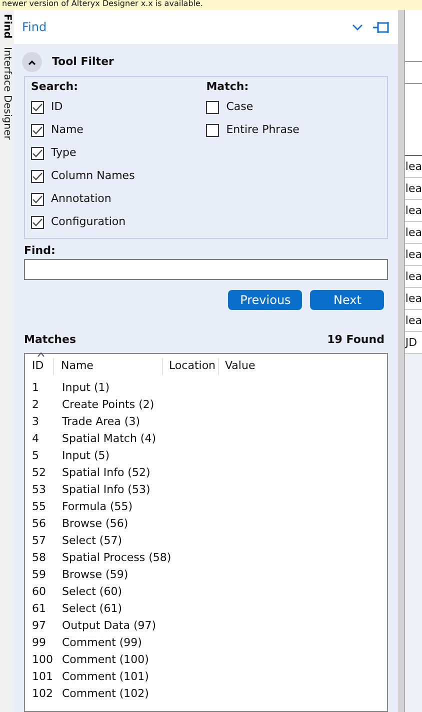 The height and width of the screenshot is (712, 422). I want to click on scrollbar, so click(401, 361).